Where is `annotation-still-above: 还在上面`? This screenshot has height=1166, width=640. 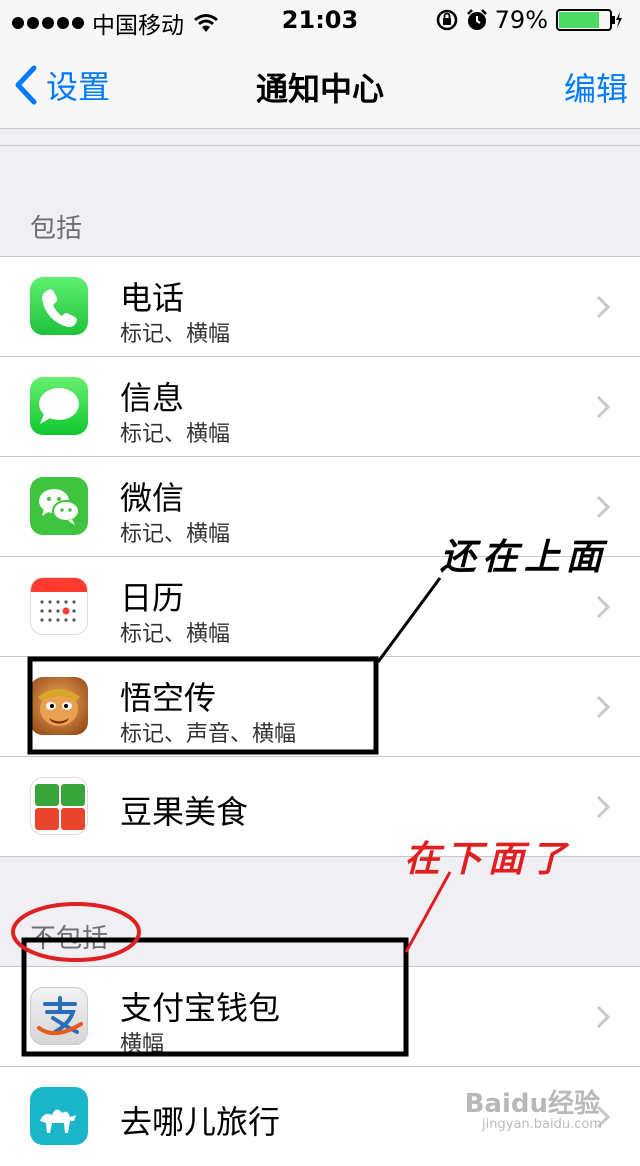
annotation-still-above: 还在上面 is located at coordinates (524, 557).